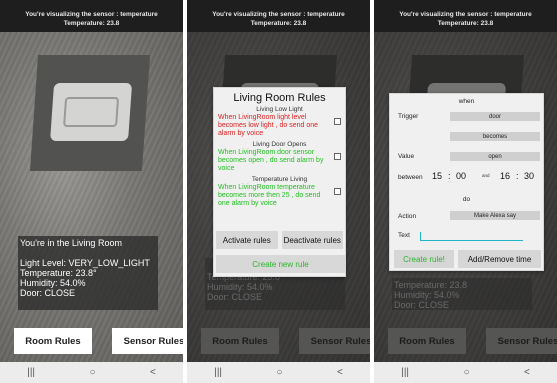 This screenshot has width=557, height=383. I want to click on activate-rules-button: Activate rules, so click(247, 240).